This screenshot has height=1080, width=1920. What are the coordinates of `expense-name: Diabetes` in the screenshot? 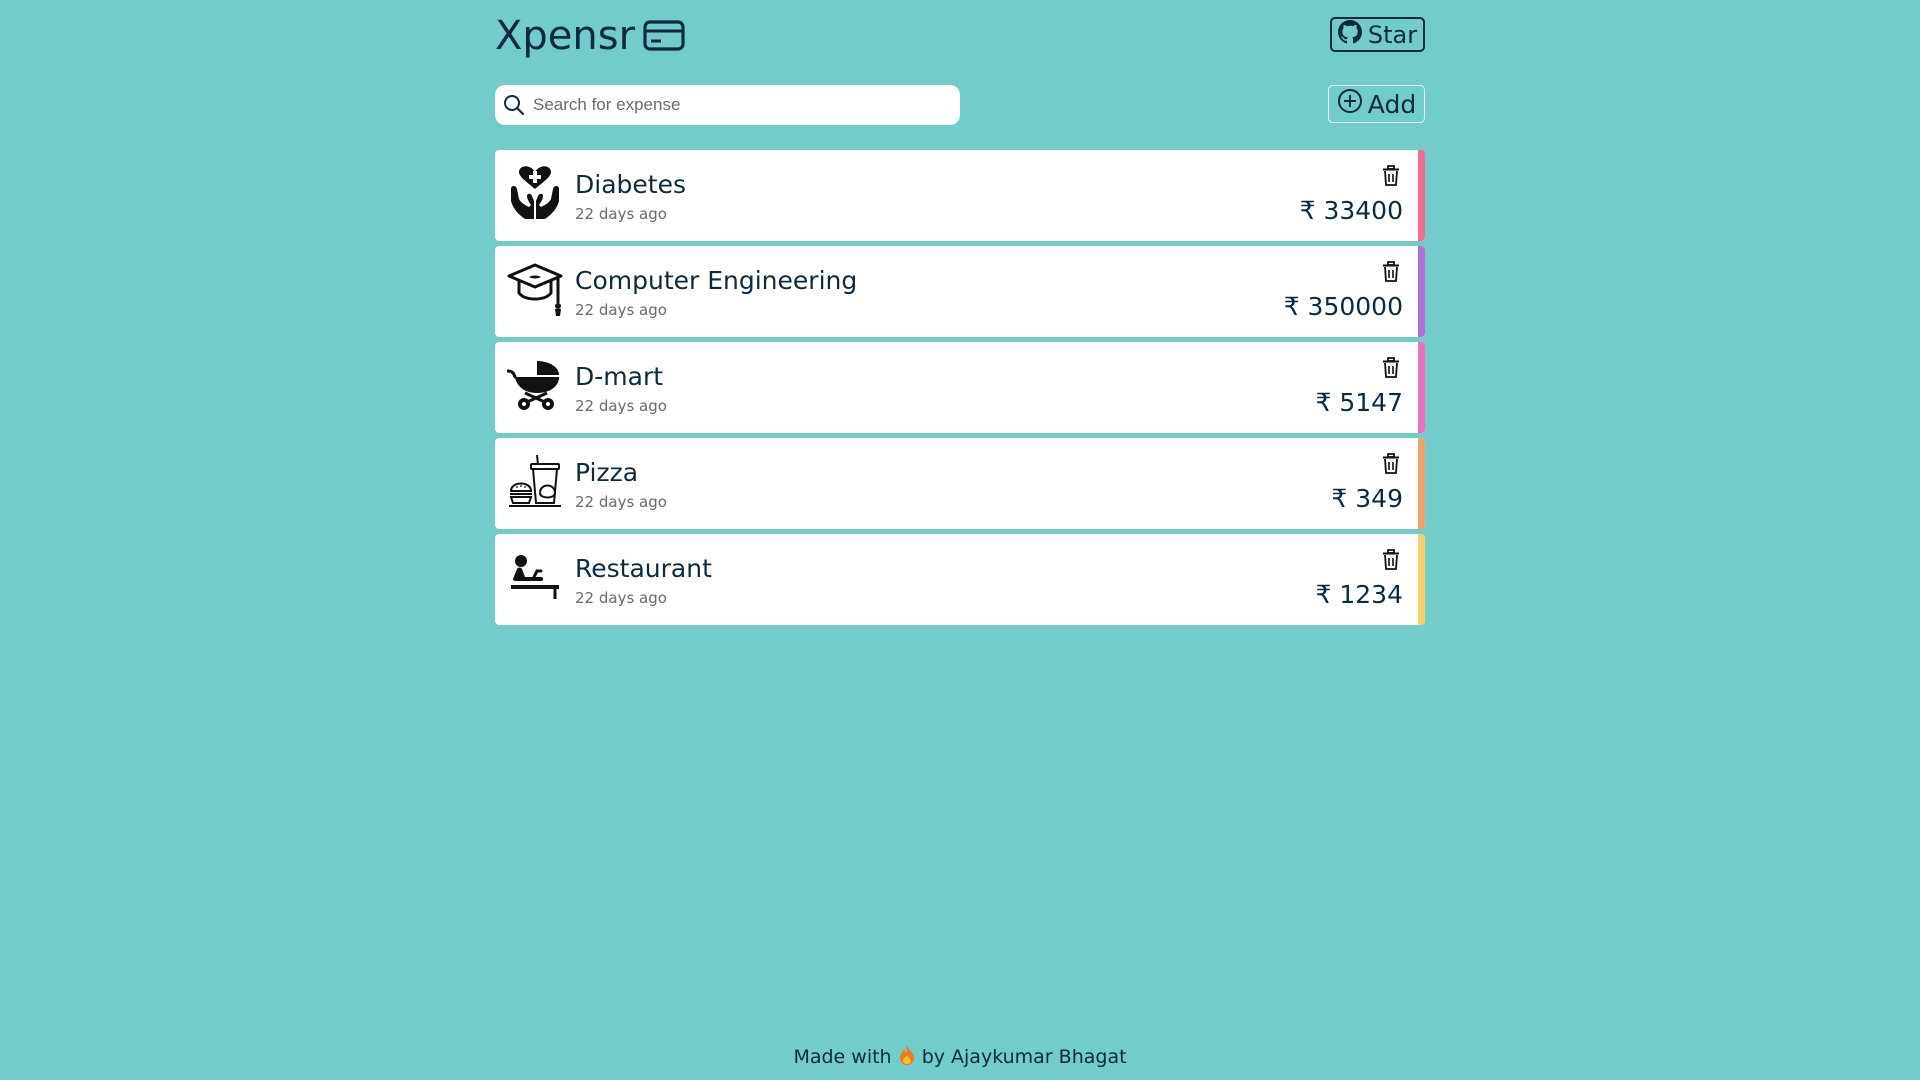 It's located at (630, 184).